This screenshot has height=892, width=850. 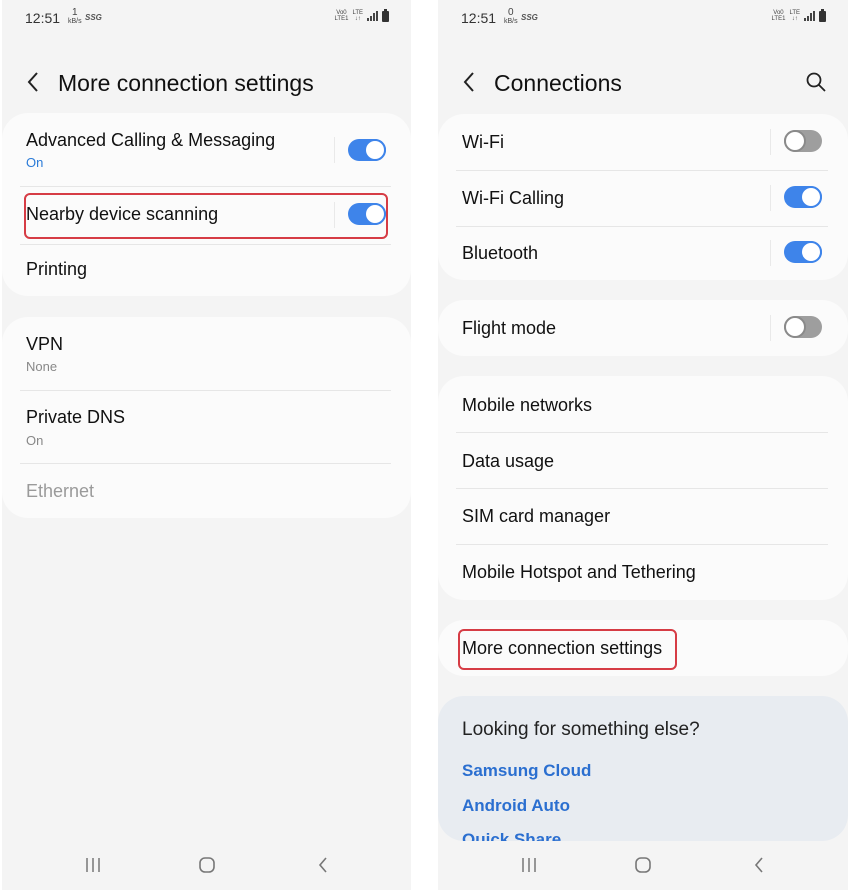 What do you see at coordinates (643, 572) in the screenshot?
I see `list-item-mobile-hotspot: Mobile Hotspot and Tethering` at bounding box center [643, 572].